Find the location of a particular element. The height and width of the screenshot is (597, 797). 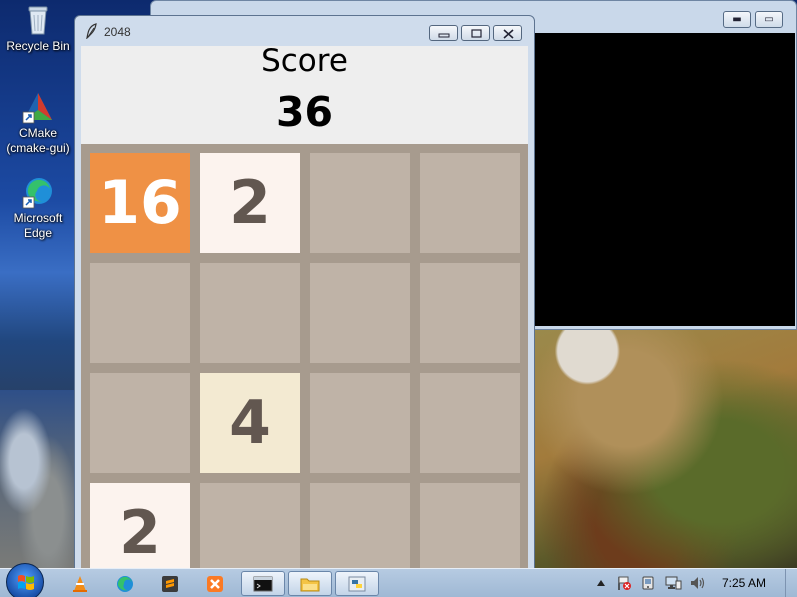

tile-r1-c2 is located at coordinates (360, 313).